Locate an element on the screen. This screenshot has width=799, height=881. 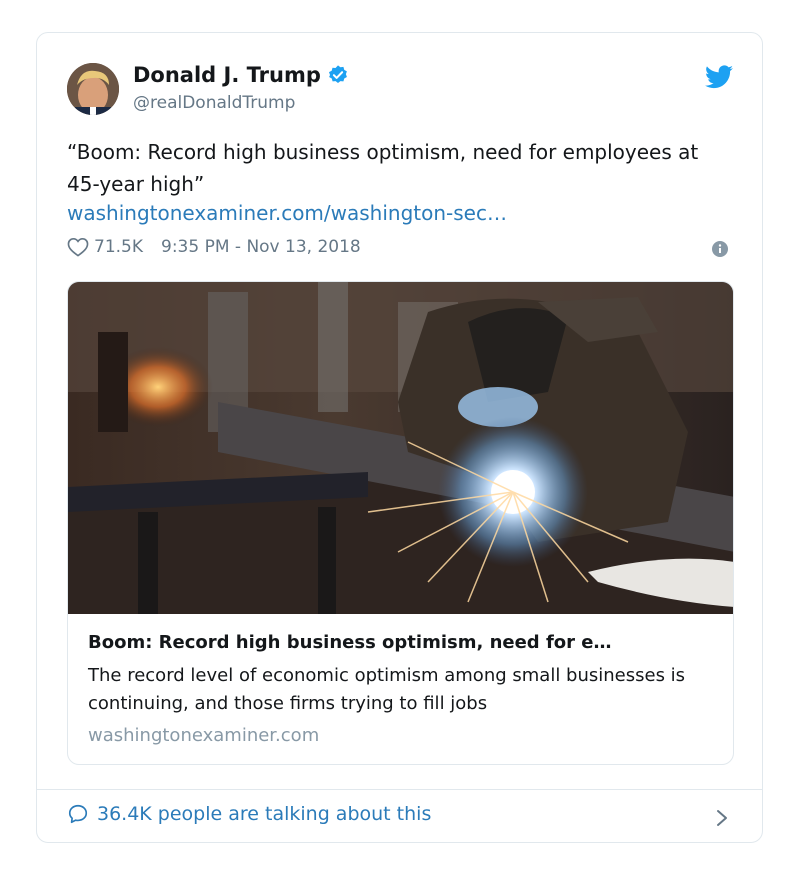
tweet-meta: 71.5K 9:35 PM - Nov 13, 2018 is located at coordinates (214, 247).